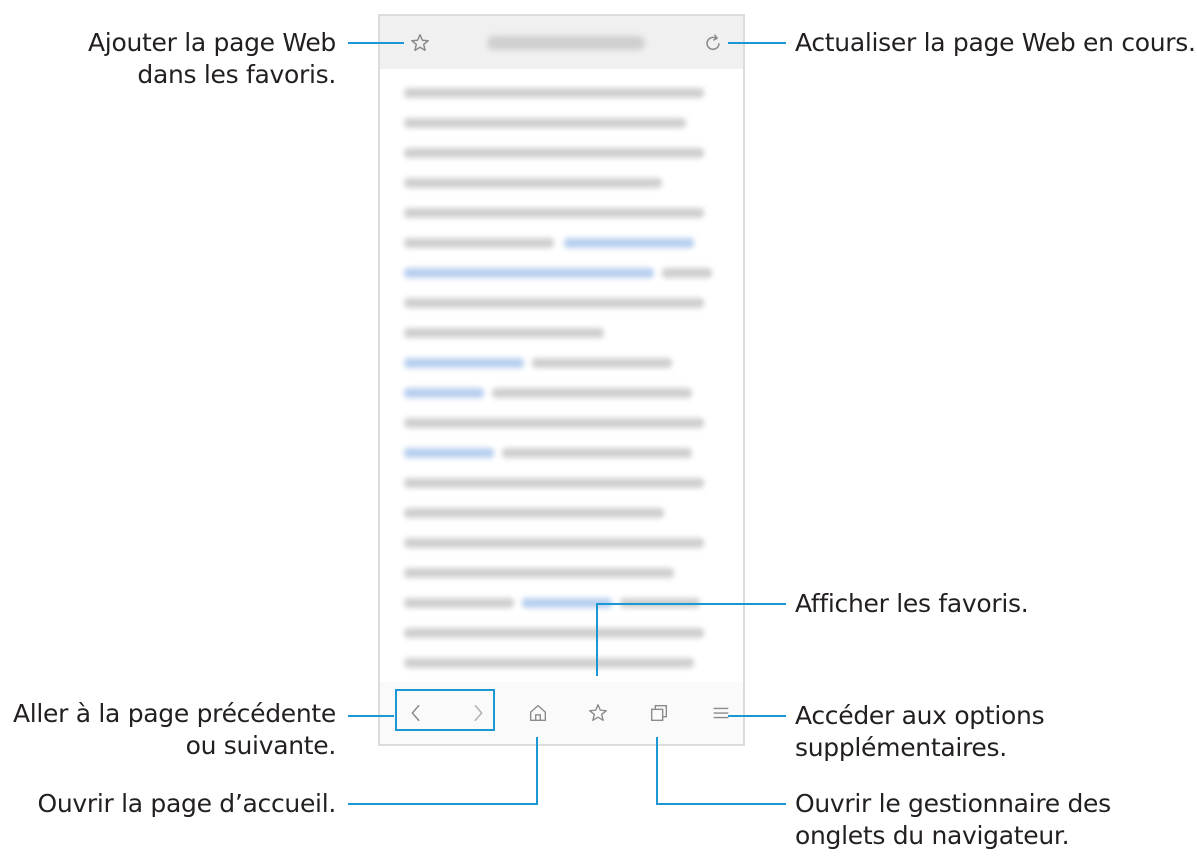  What do you see at coordinates (691, 604) in the screenshot?
I see `callout-line-show-bookmarks-h` at bounding box center [691, 604].